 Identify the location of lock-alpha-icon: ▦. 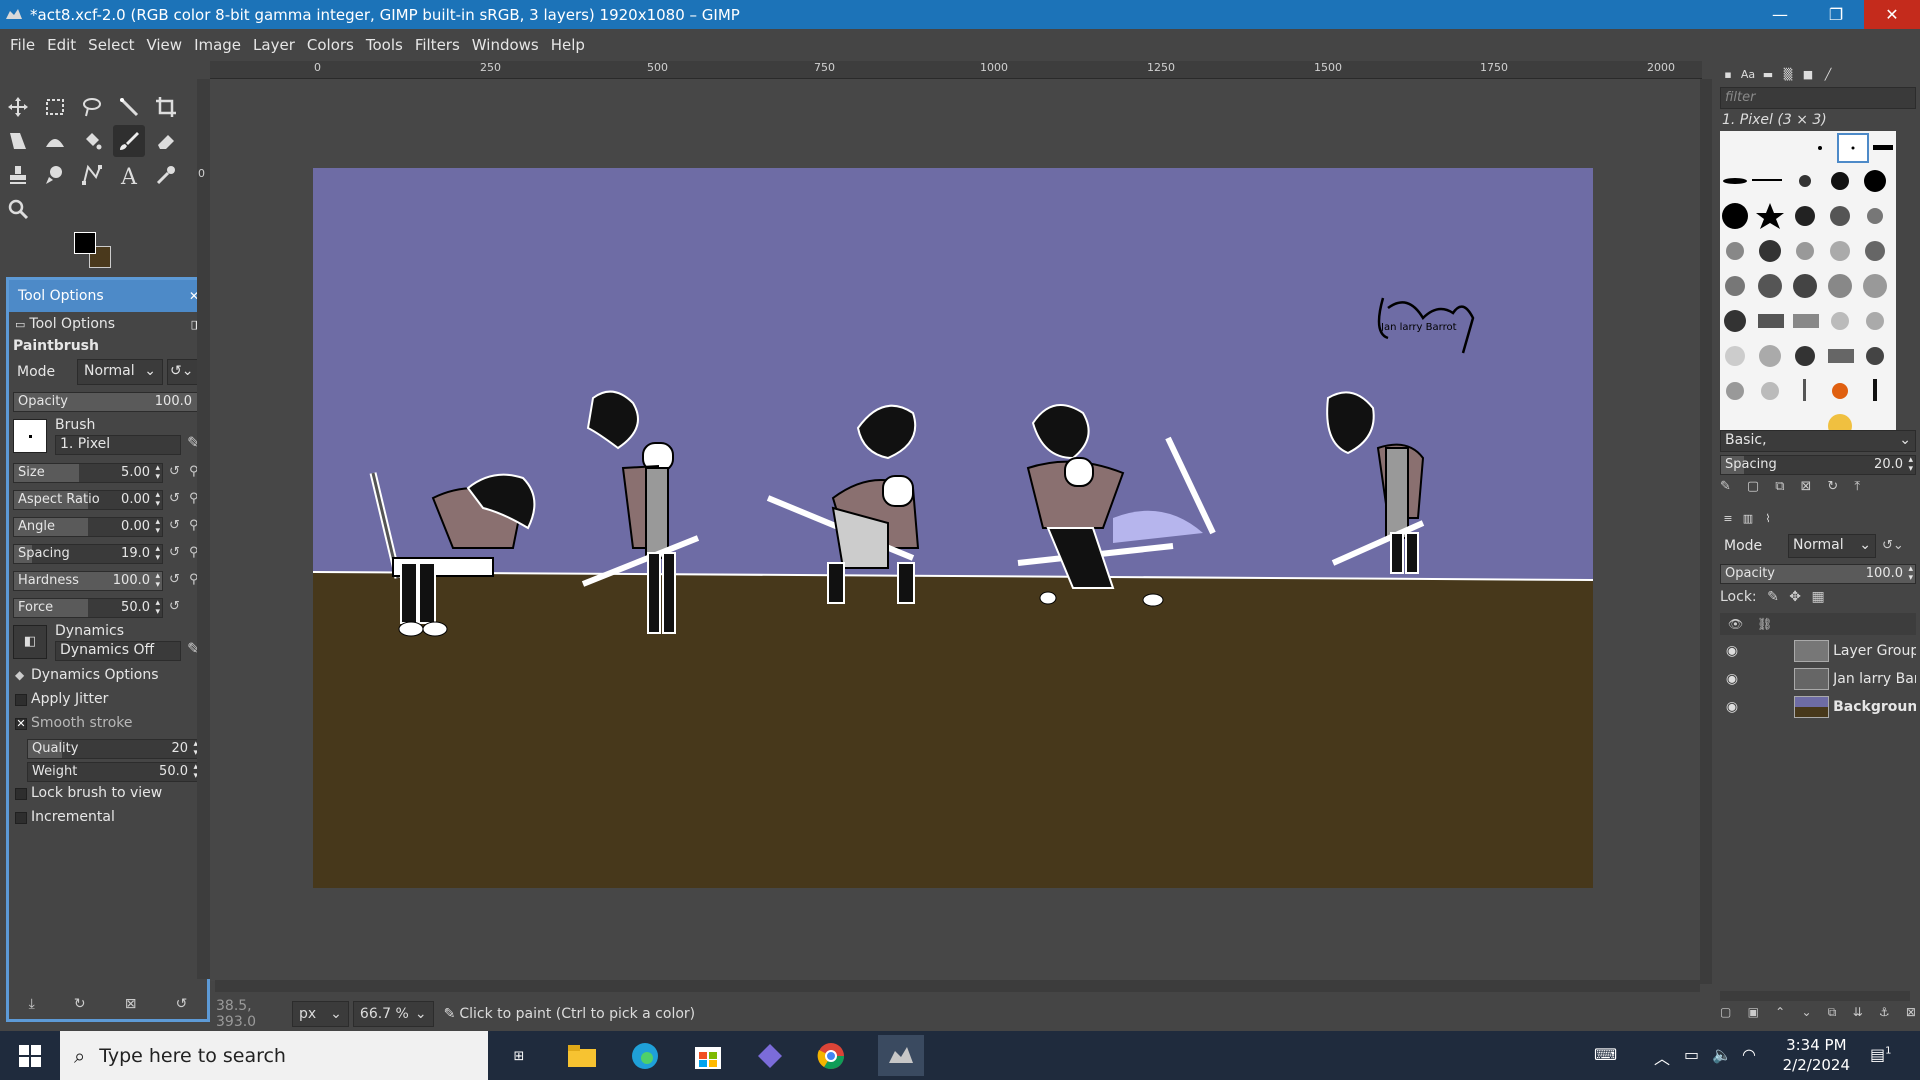
(1817, 597).